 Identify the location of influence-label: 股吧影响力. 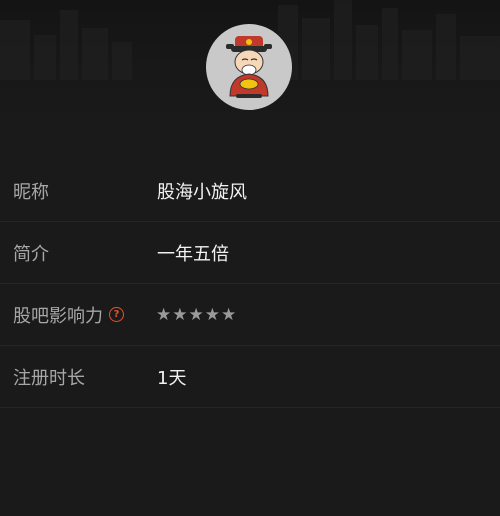
(58, 316).